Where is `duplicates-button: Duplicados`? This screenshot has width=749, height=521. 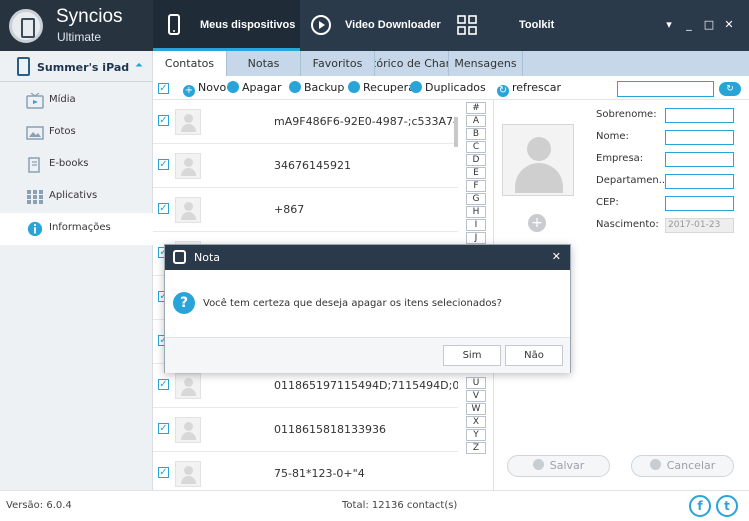
duplicates-button: Duplicados is located at coordinates (448, 87).